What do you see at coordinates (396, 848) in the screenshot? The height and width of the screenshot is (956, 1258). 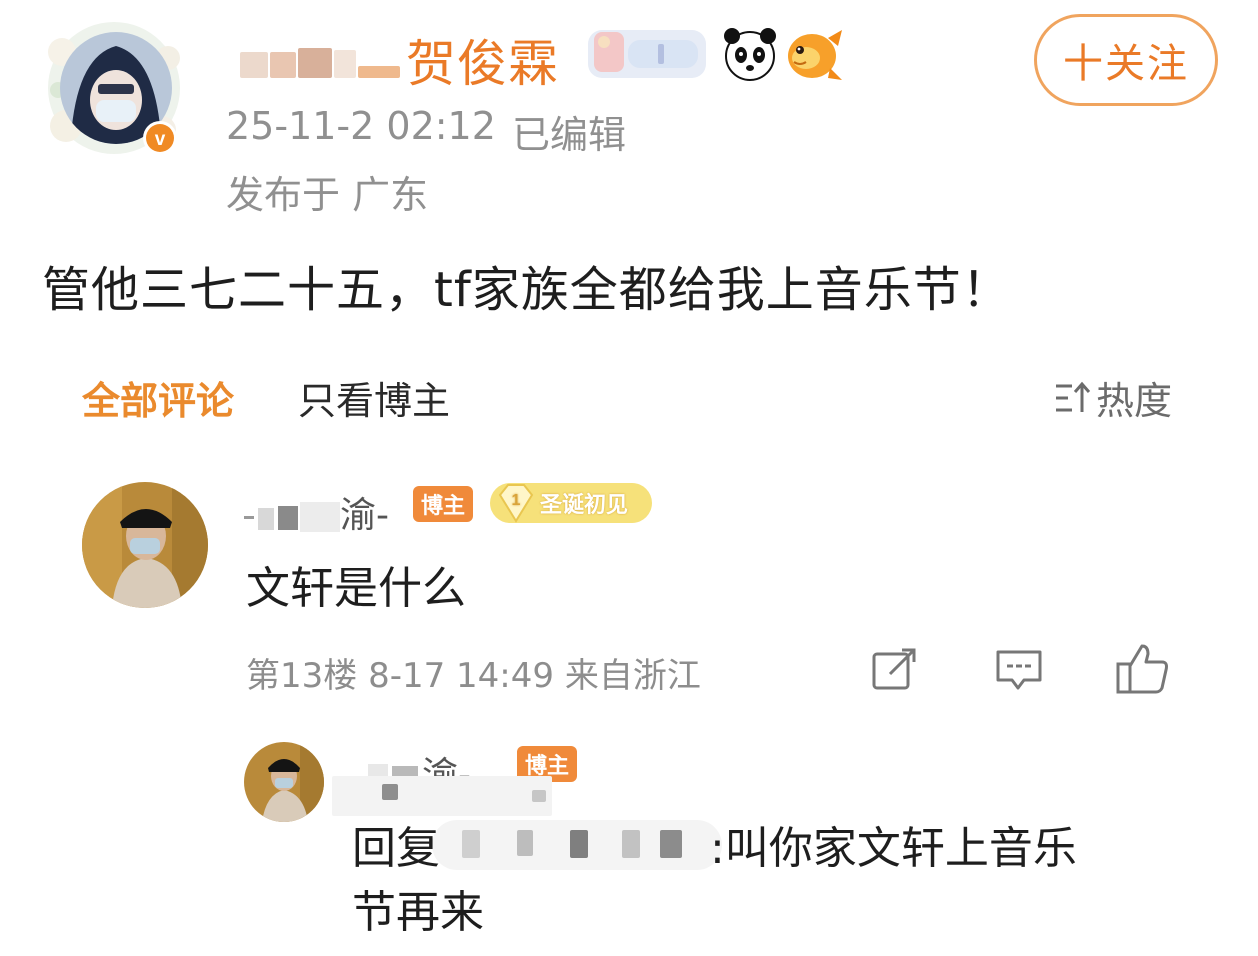 I see `reply-prefix: 回复` at bounding box center [396, 848].